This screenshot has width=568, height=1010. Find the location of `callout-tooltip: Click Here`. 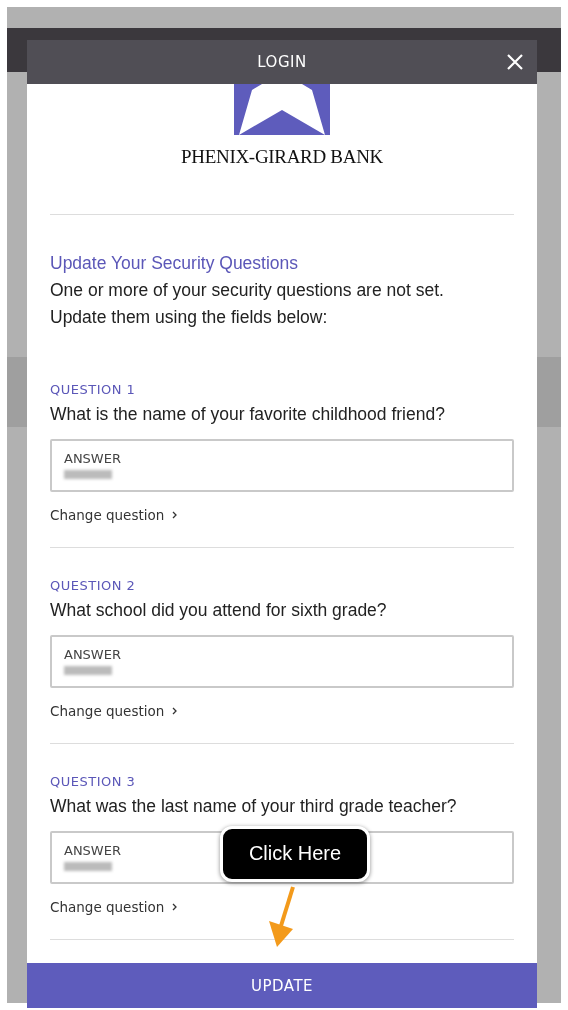

callout-tooltip: Click Here is located at coordinates (295, 854).